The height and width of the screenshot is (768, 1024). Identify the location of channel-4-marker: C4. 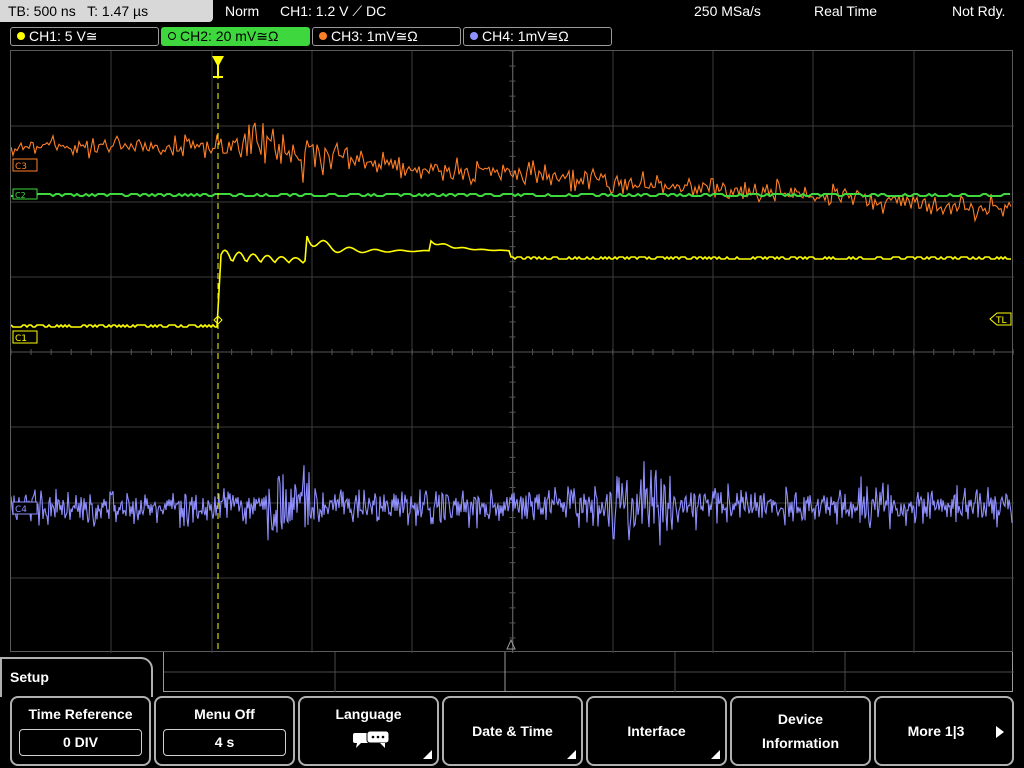
(25, 508).